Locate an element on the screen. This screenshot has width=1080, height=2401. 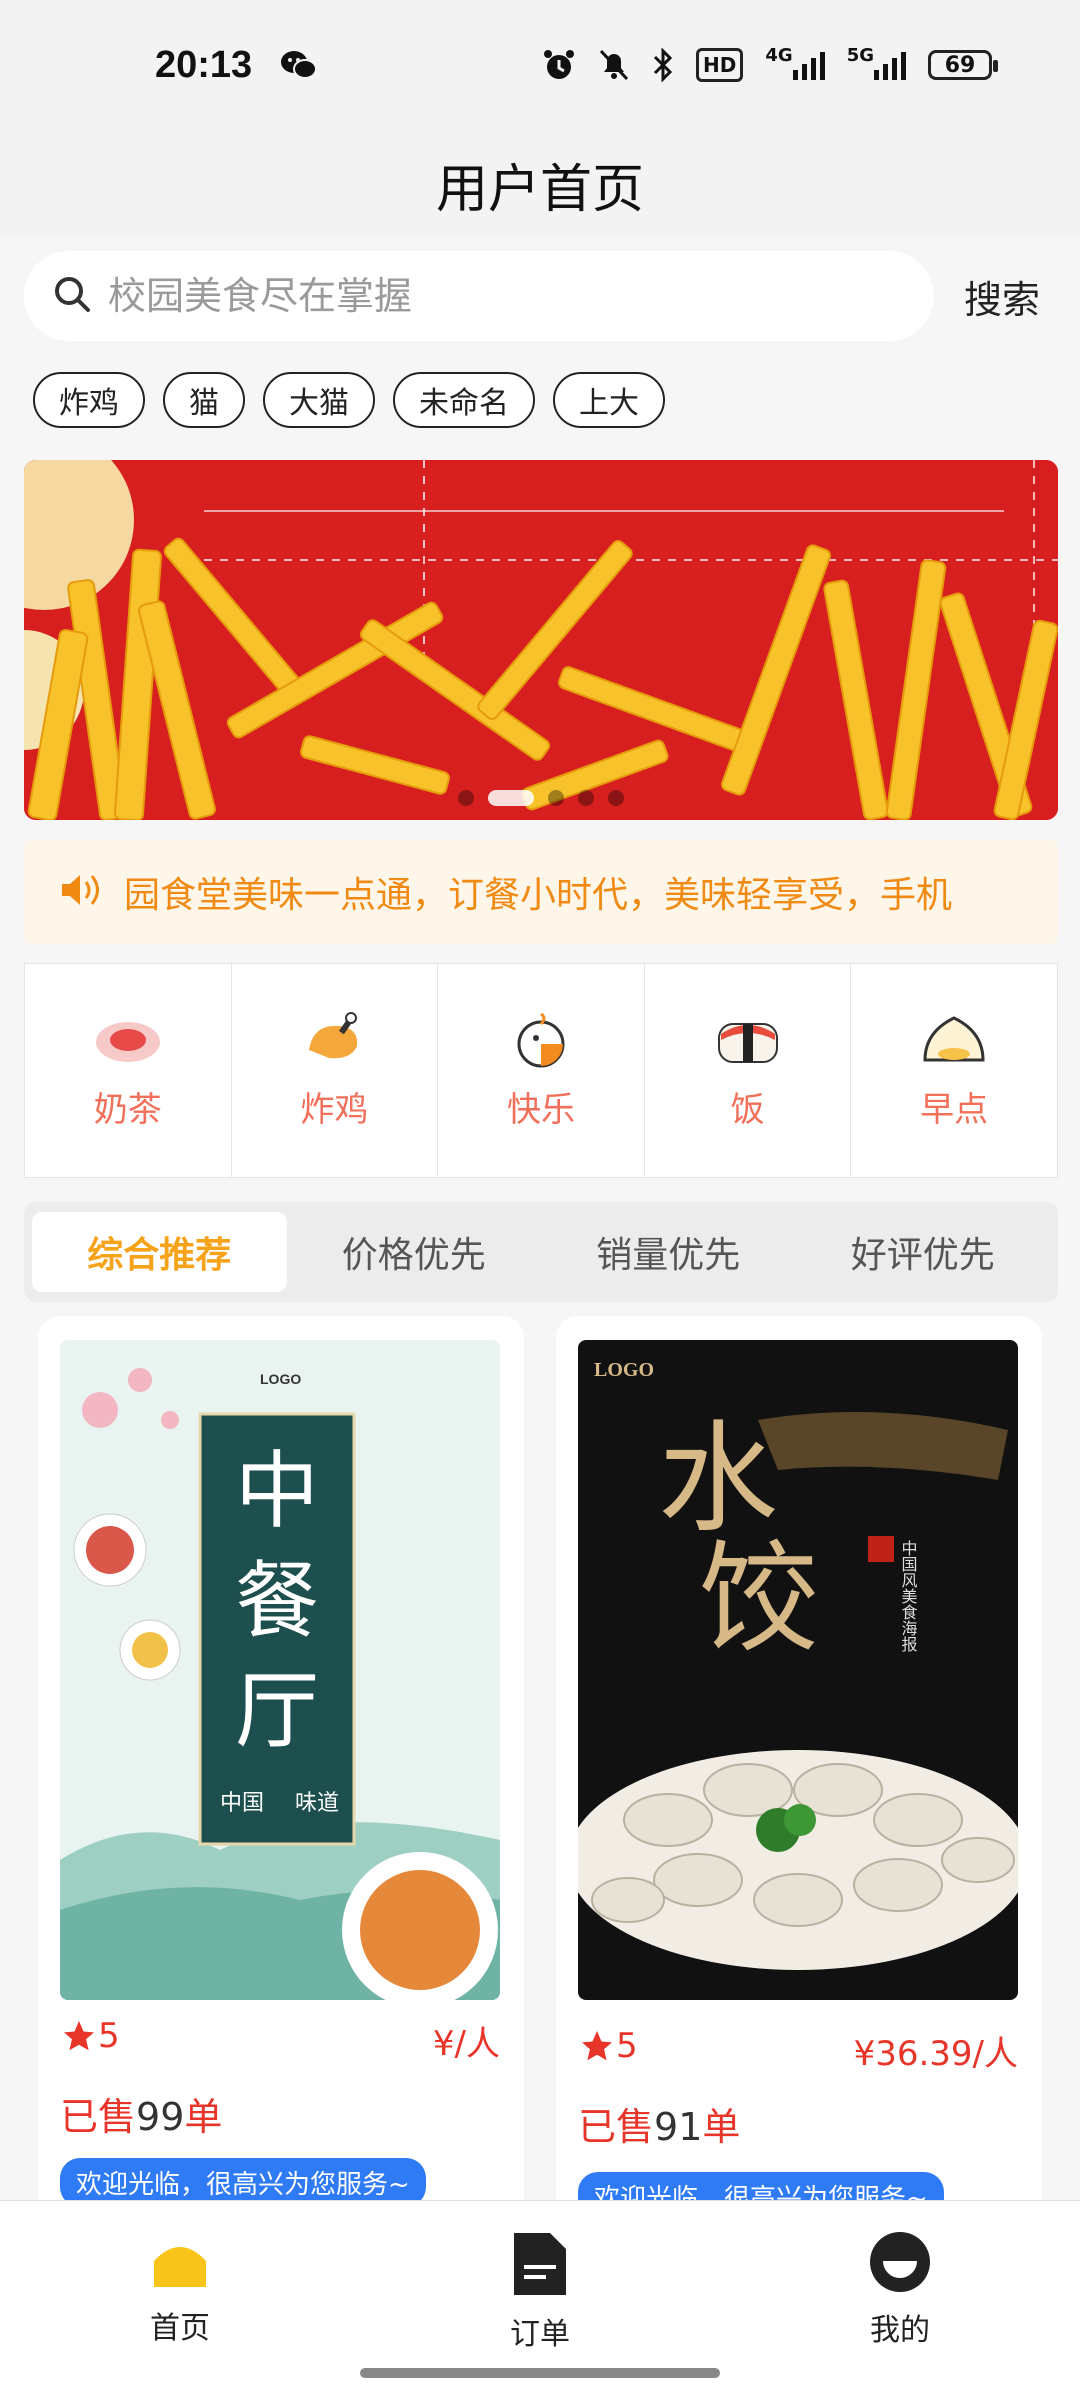
search-box is located at coordinates (479, 296).